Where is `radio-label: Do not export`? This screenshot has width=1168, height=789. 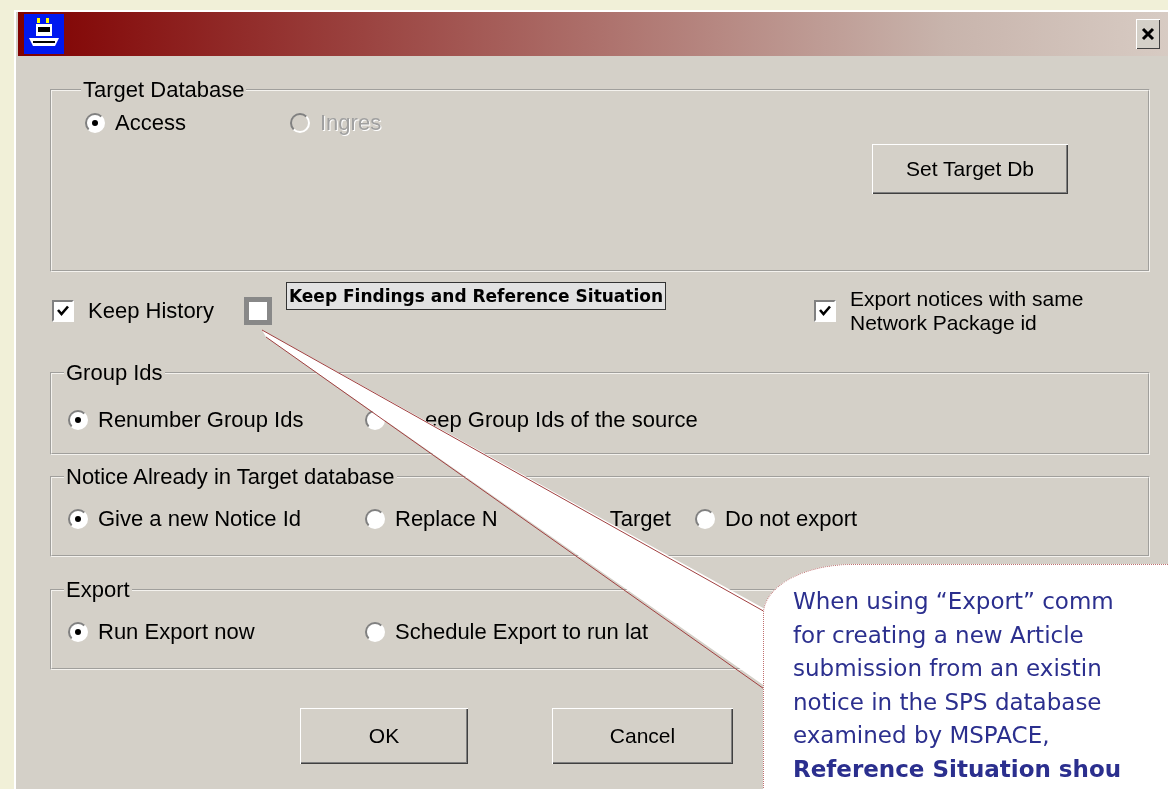
radio-label: Do not export is located at coordinates (791, 519).